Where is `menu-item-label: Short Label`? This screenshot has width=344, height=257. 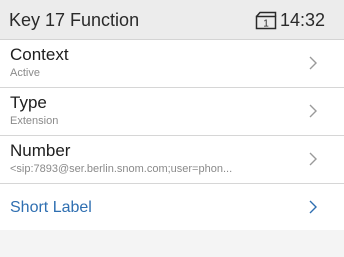 menu-item-label: Short Label is located at coordinates (51, 207).